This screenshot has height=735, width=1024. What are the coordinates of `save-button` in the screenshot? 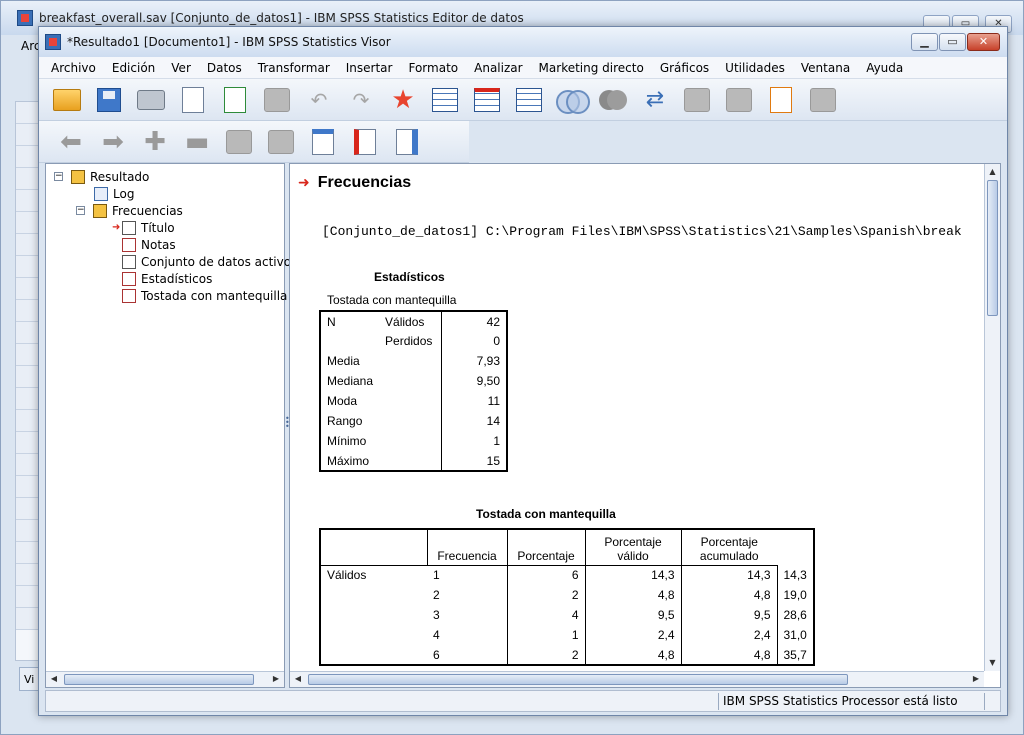 It's located at (109, 100).